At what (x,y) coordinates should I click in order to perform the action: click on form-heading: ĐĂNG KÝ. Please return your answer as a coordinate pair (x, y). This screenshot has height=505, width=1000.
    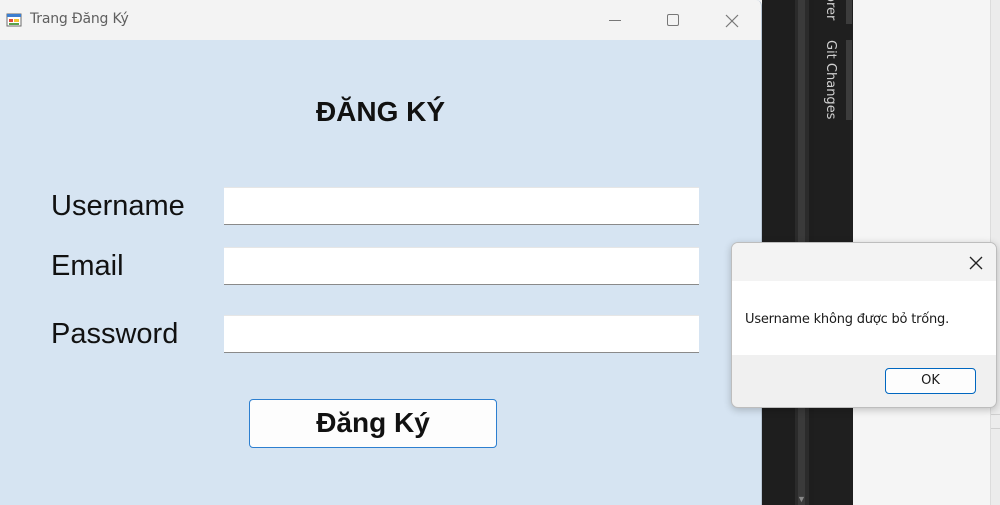
    Looking at the image, I should click on (380, 111).